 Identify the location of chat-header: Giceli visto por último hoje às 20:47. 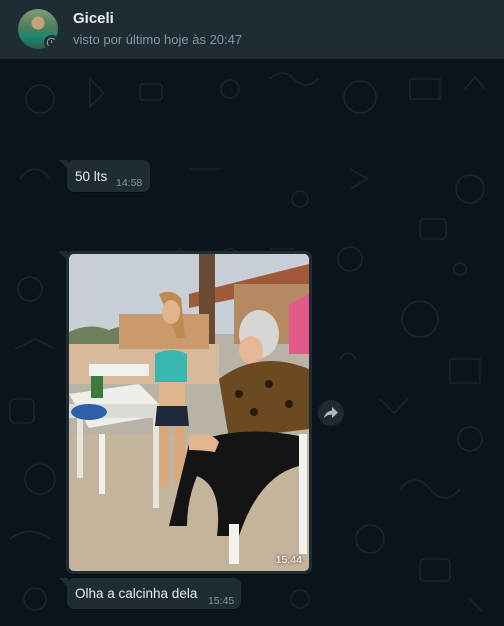
(252, 29).